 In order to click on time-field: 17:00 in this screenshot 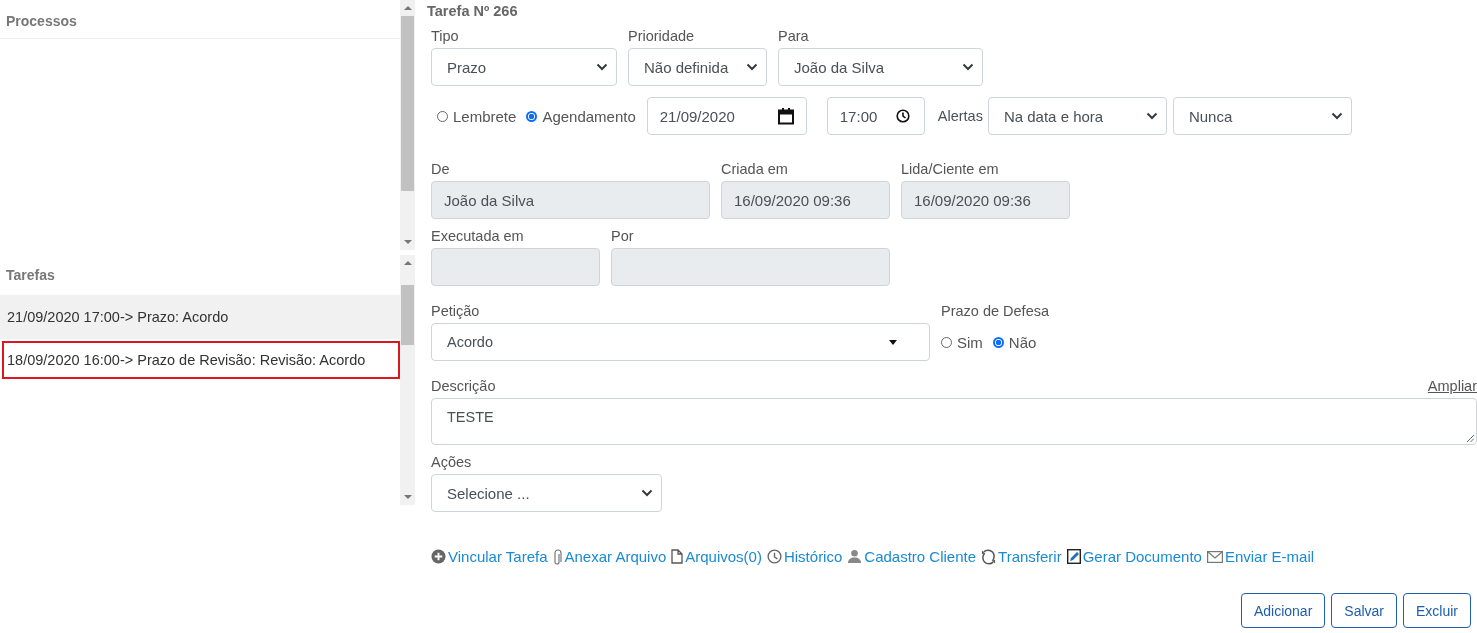, I will do `click(875, 116)`.